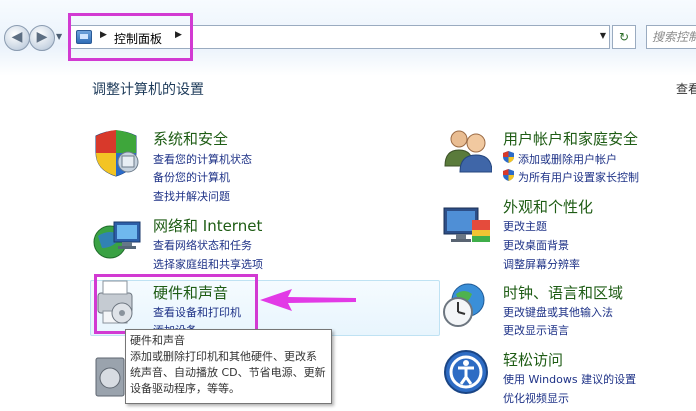 The image size is (696, 411). Describe the element at coordinates (466, 372) in the screenshot. I see `ease-of-access-icon` at that location.